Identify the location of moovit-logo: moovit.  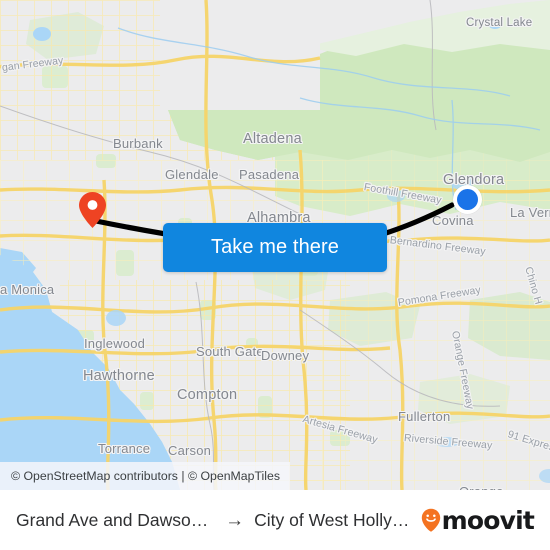
(478, 520).